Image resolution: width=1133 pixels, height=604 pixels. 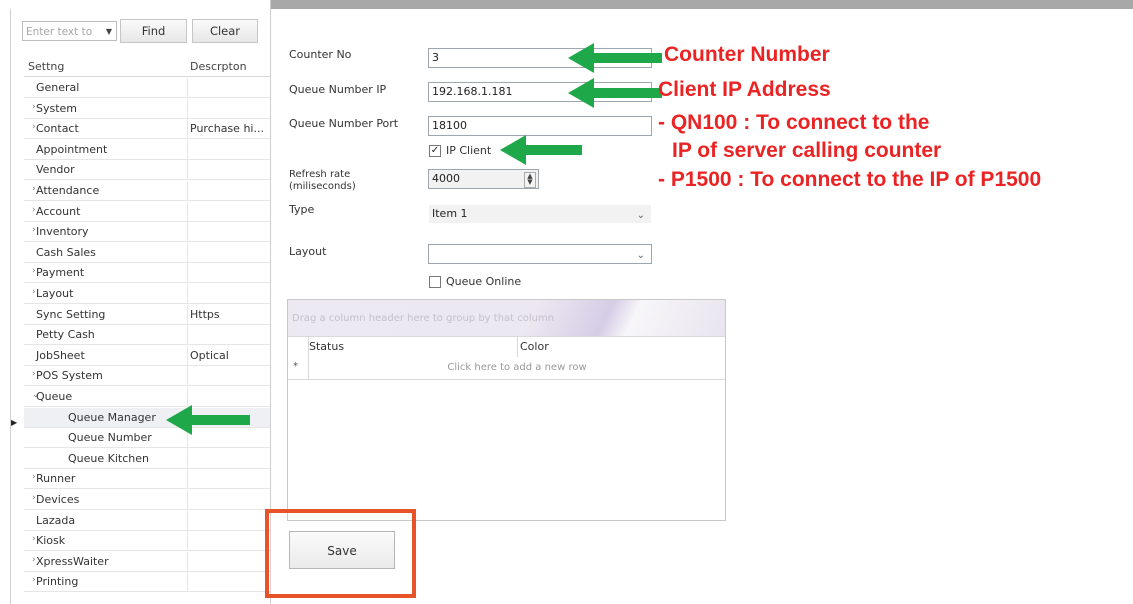 What do you see at coordinates (747, 54) in the screenshot?
I see `annotation-counter-number: Counter Number` at bounding box center [747, 54].